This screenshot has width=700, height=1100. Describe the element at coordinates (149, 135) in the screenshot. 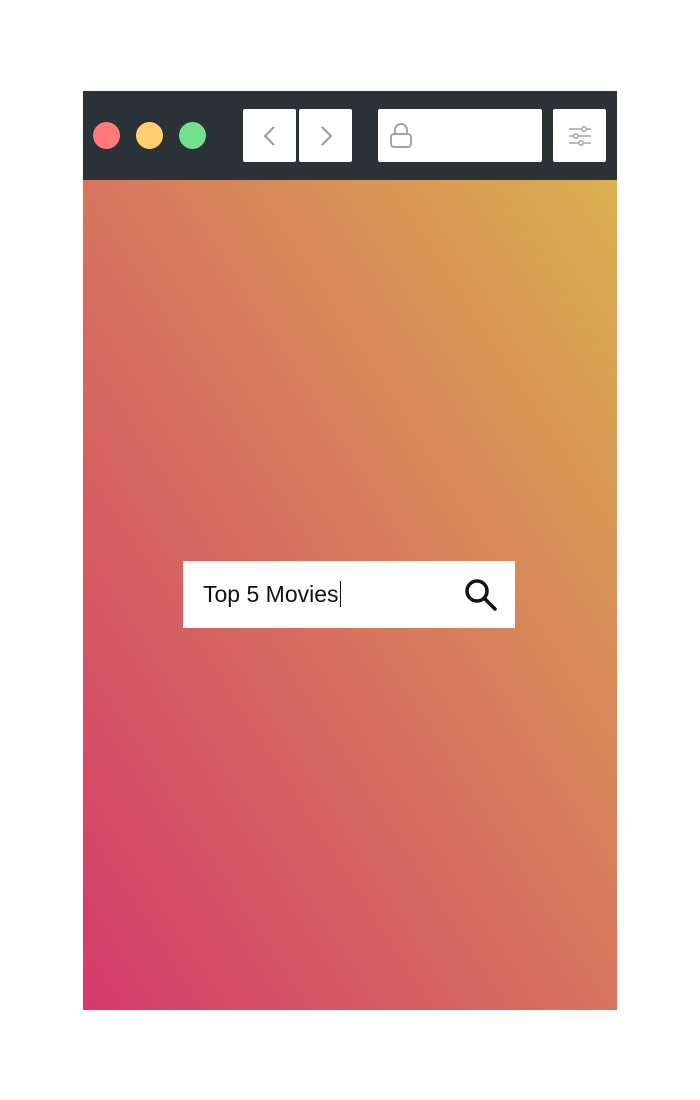

I see `minimize-window-button` at that location.